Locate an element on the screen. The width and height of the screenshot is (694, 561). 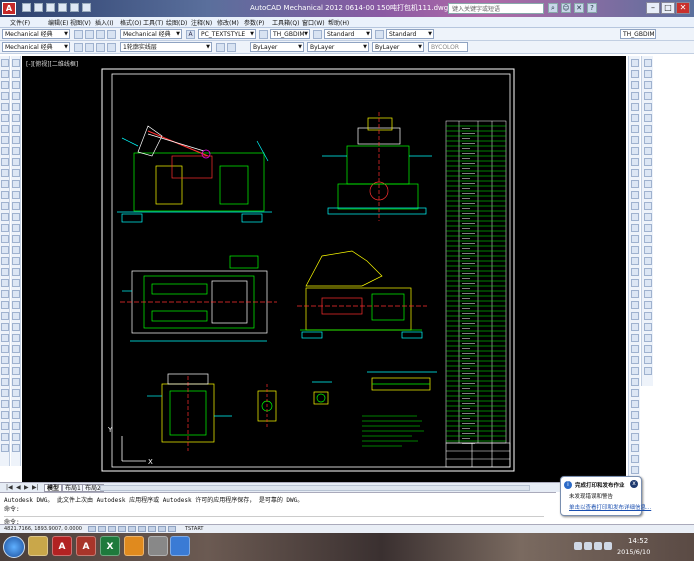
undo-icon is located at coordinates (62, 7).